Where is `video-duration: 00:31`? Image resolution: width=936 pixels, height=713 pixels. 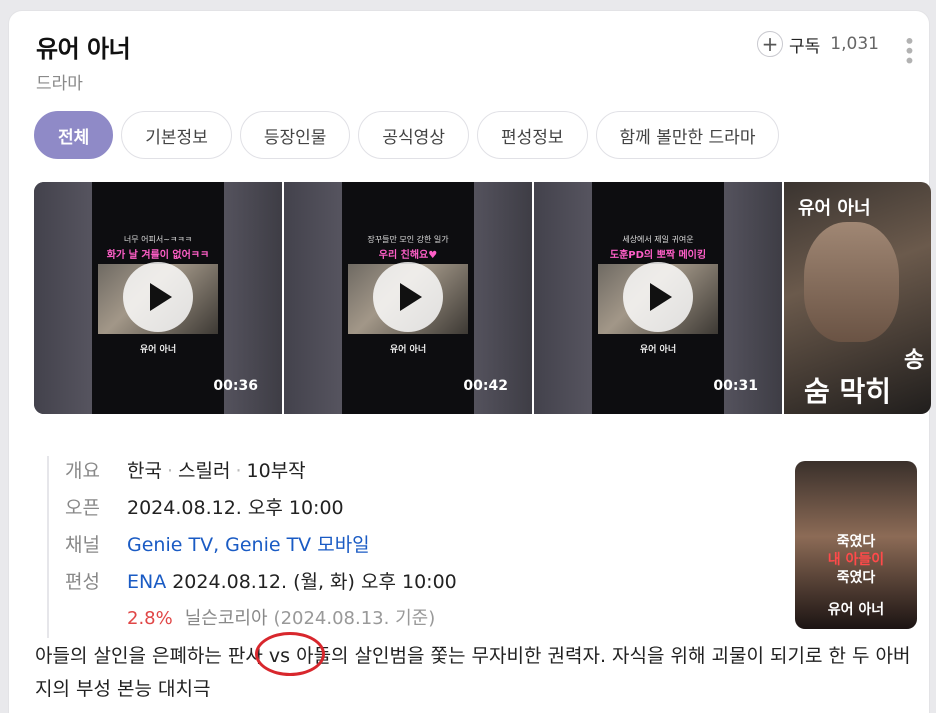
video-duration: 00:31 is located at coordinates (735, 386).